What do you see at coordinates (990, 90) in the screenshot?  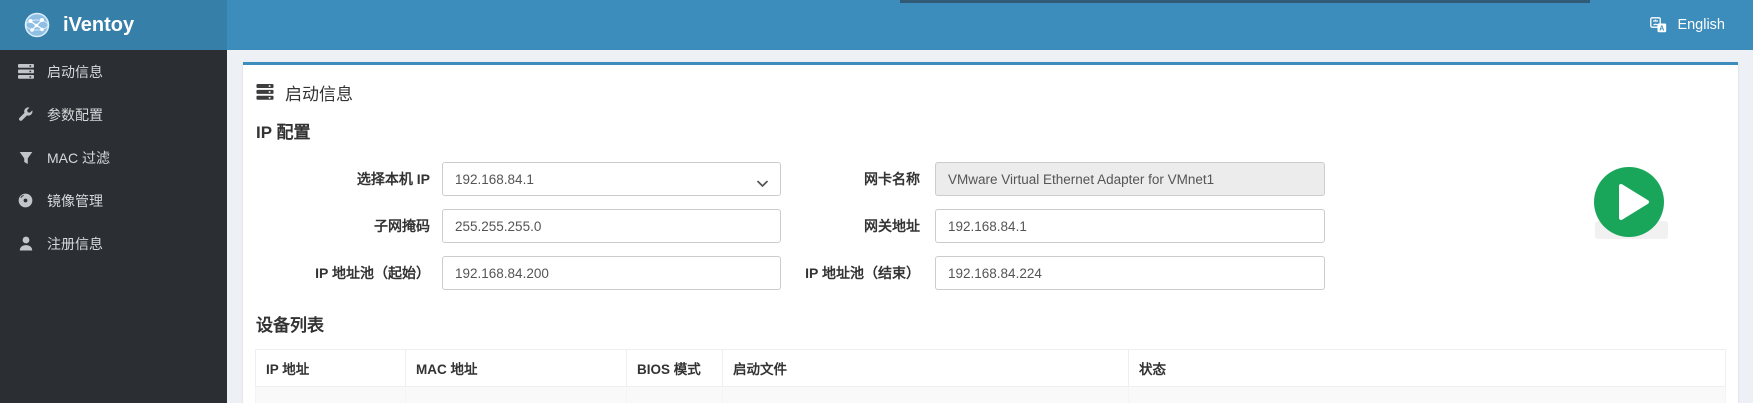 I see `card-header: 启动信息` at bounding box center [990, 90].